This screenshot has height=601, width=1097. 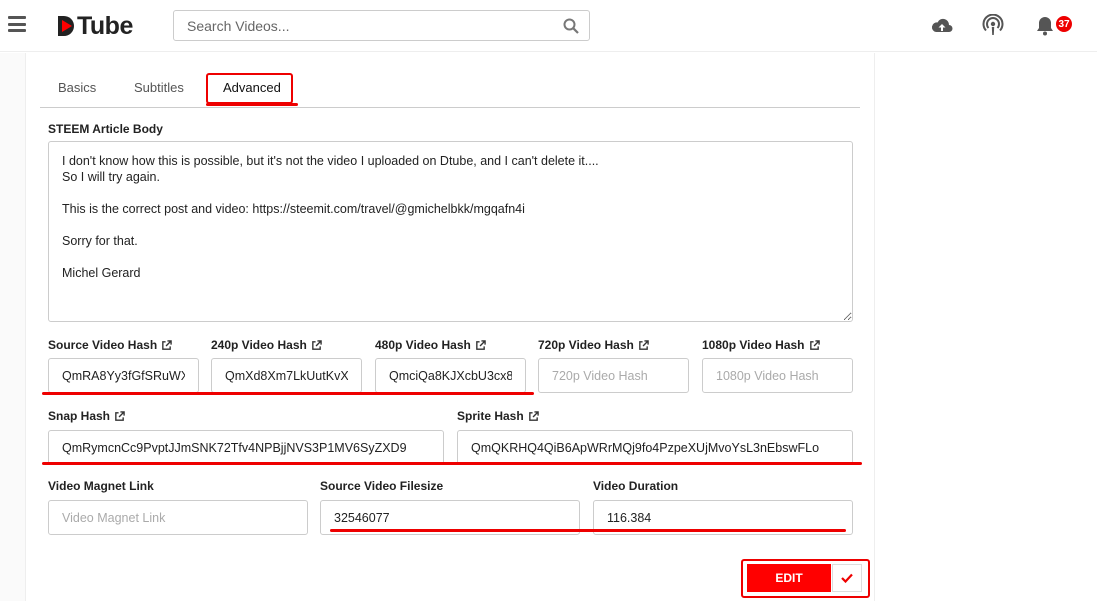 I want to click on hash-1080-label: 1080p Video Hash, so click(x=761, y=345).